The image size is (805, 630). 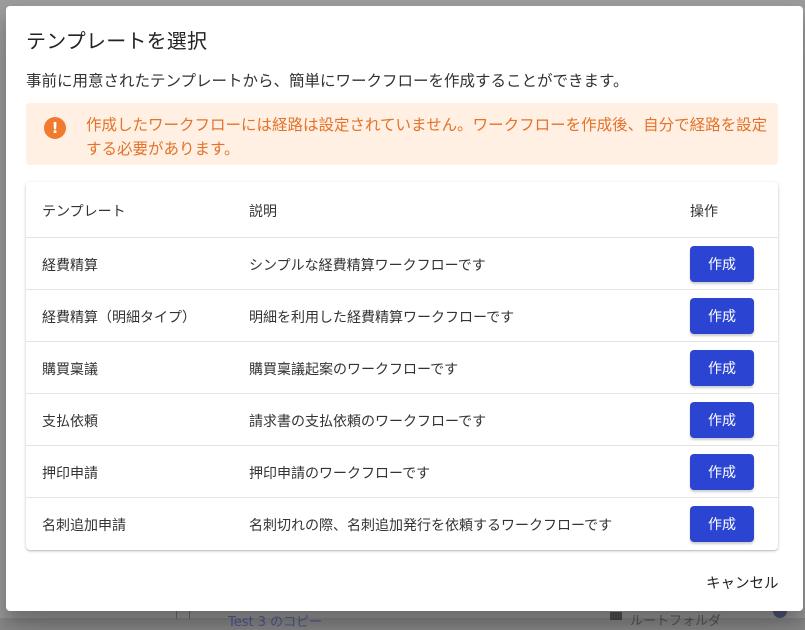 I want to click on background-folder-label: ルートフォルダ, so click(x=676, y=621).